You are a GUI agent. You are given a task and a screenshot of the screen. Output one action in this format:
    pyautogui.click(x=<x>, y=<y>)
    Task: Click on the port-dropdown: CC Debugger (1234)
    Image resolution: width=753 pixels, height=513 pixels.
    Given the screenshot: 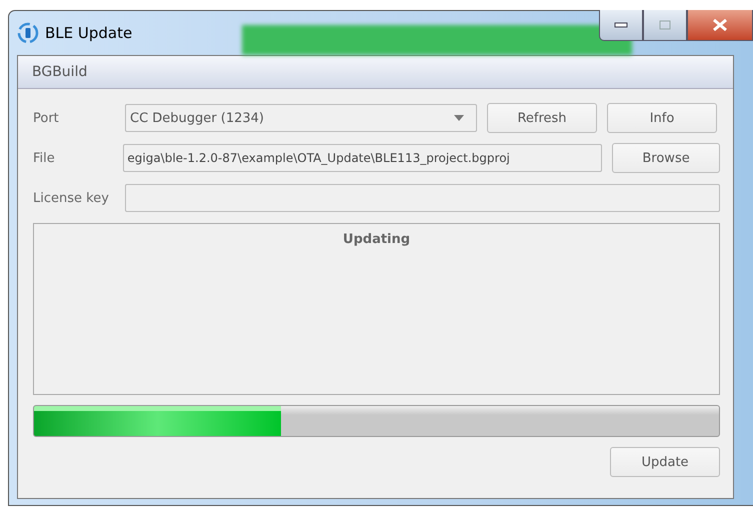 What is the action you would take?
    pyautogui.click(x=301, y=118)
    